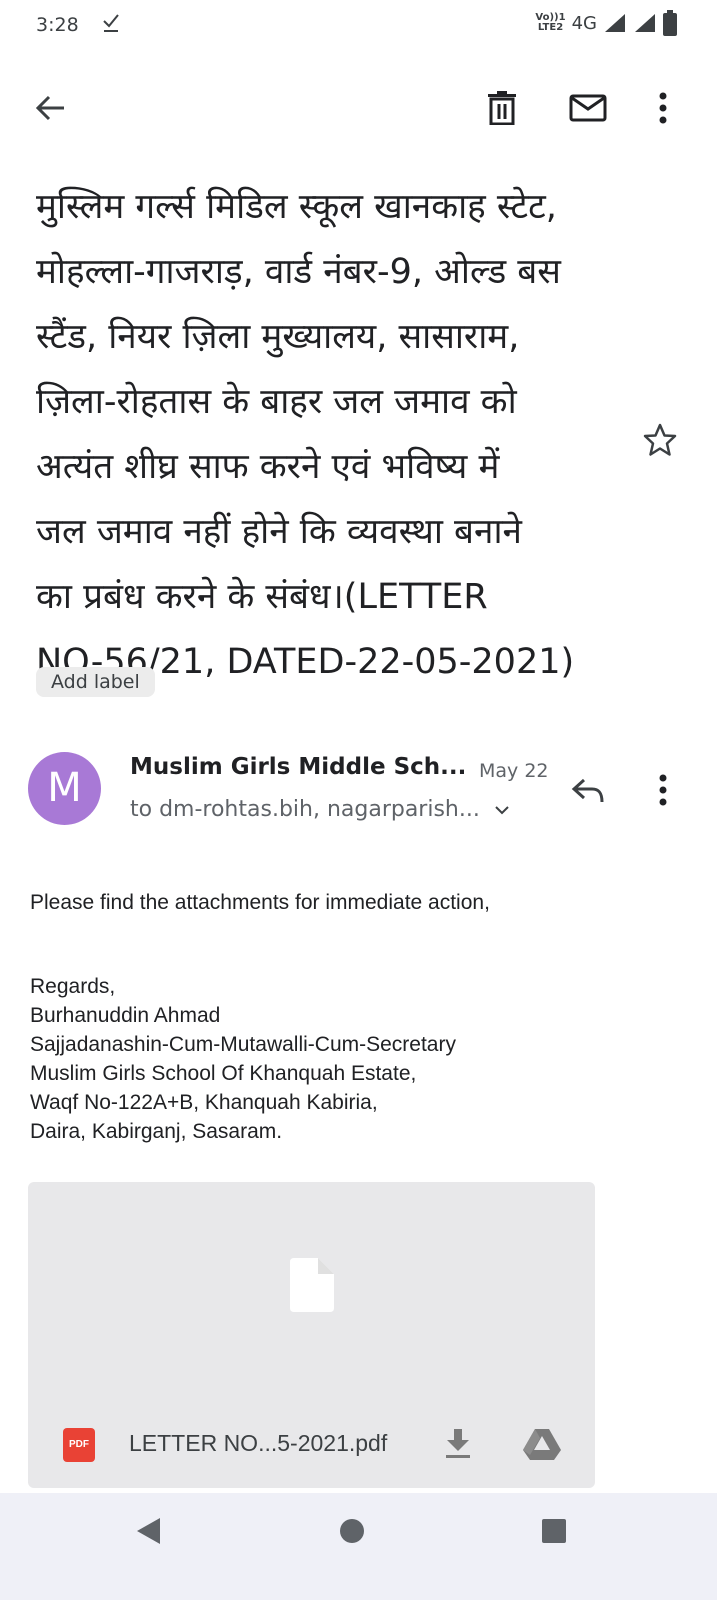 This screenshot has height=1600, width=717. What do you see at coordinates (258, 1443) in the screenshot?
I see `attachment-file-name: LETTER NO...5-2021.pdf` at bounding box center [258, 1443].